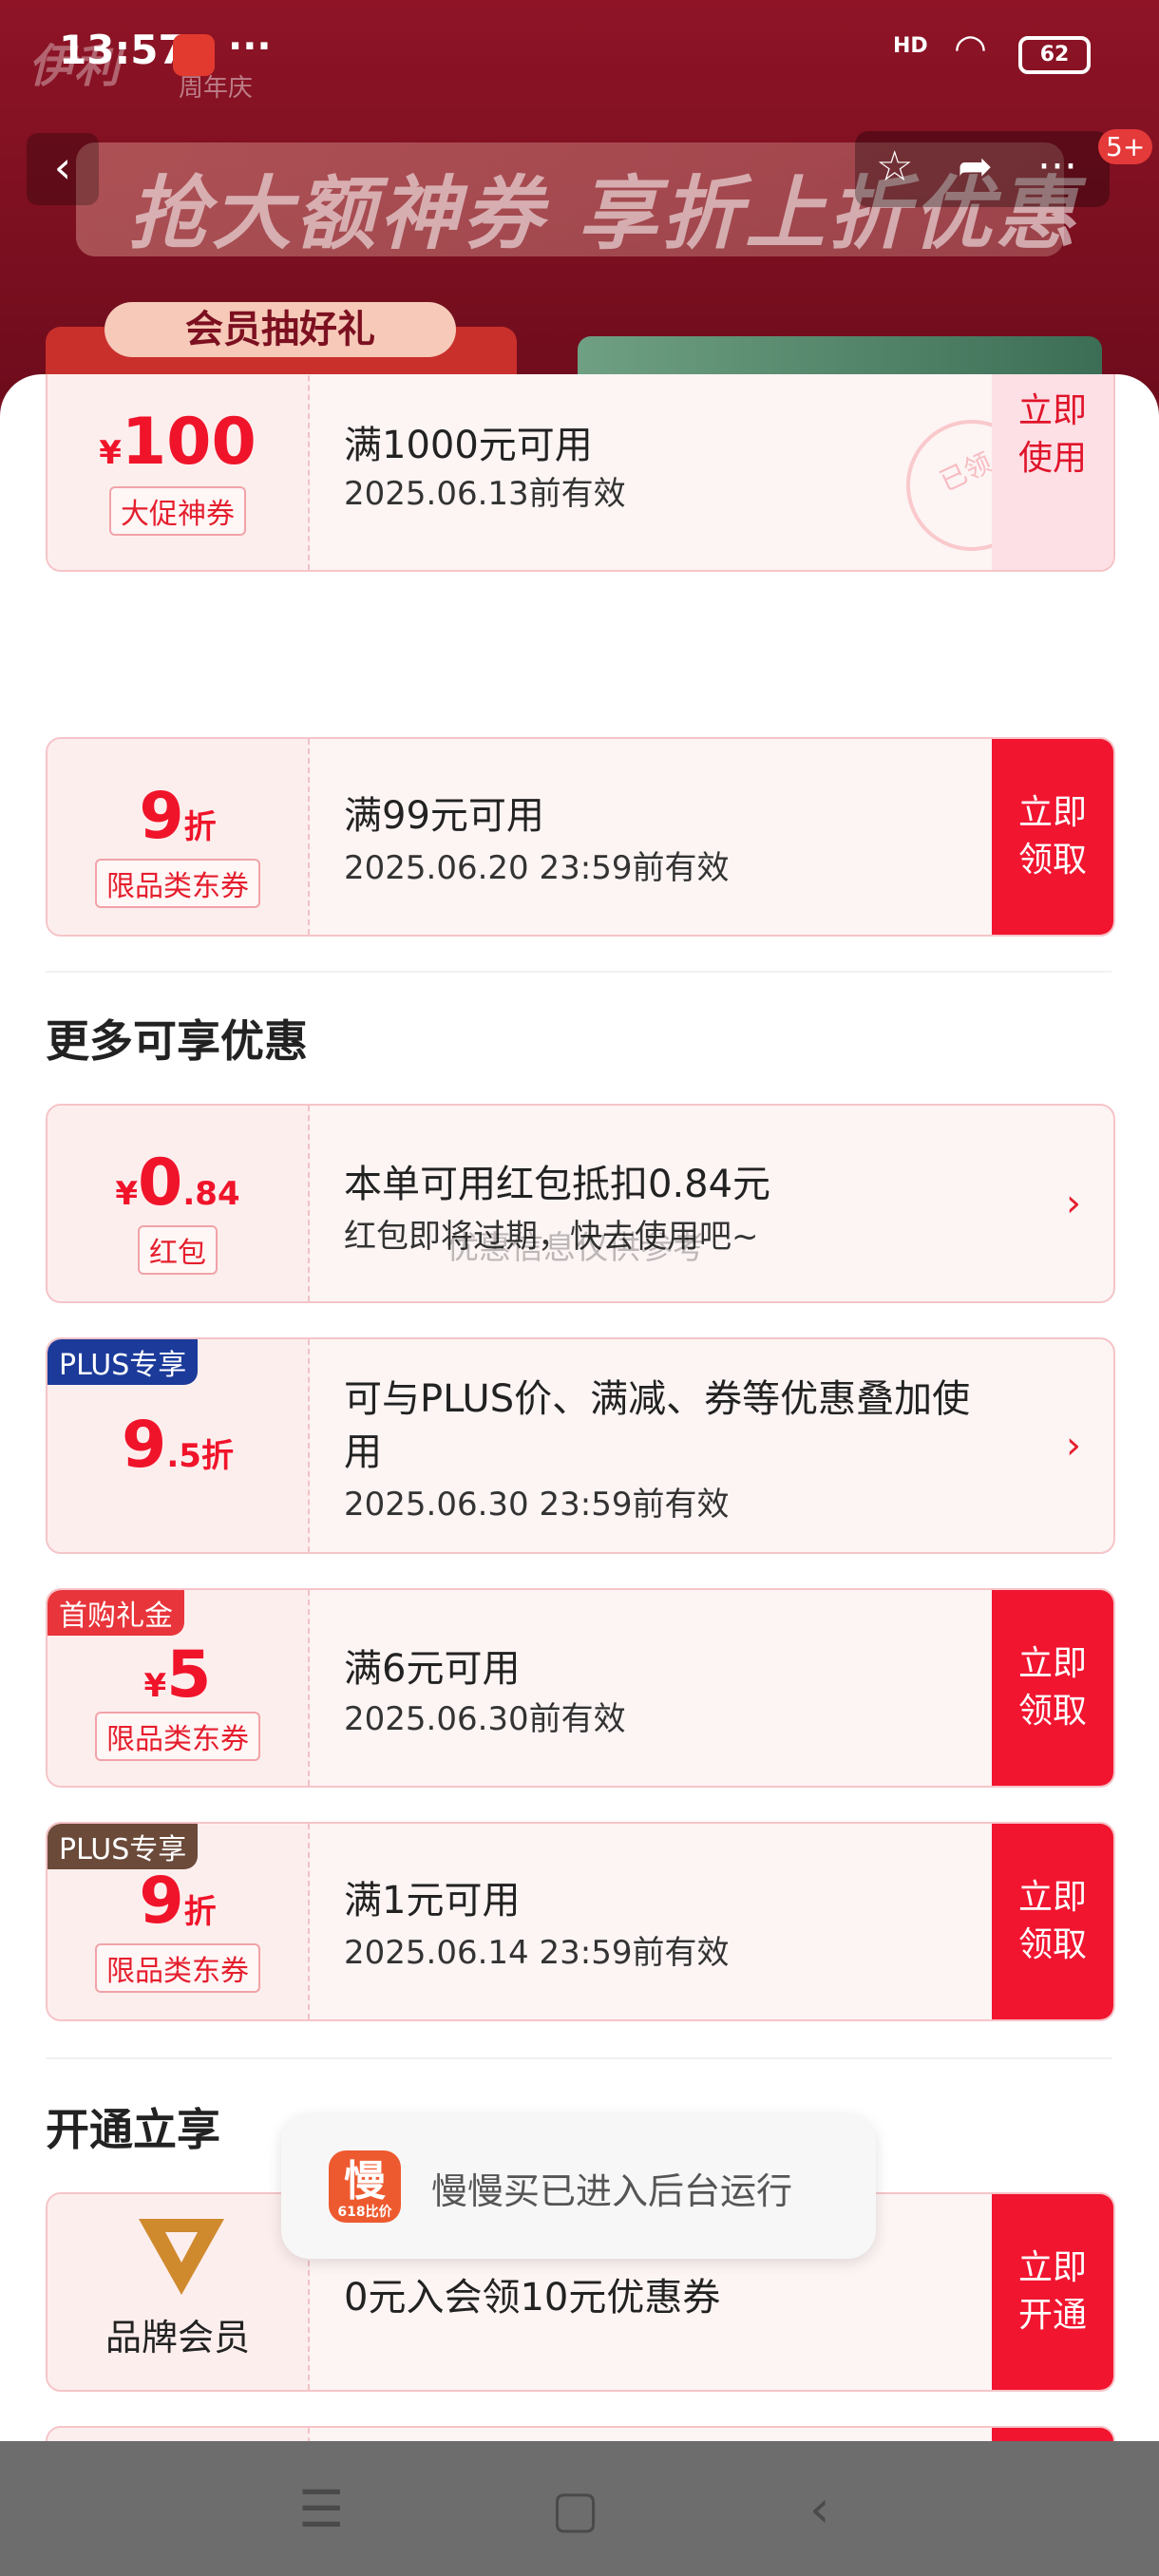 The height and width of the screenshot is (2576, 1159). Describe the element at coordinates (468, 445) in the screenshot. I see `coupon-condition: 满1000元可用` at that location.